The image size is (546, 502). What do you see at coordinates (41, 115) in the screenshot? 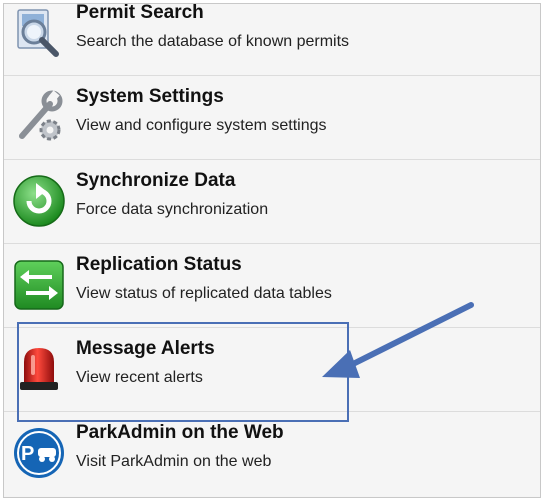
I see `wrench-gear-icon` at bounding box center [41, 115].